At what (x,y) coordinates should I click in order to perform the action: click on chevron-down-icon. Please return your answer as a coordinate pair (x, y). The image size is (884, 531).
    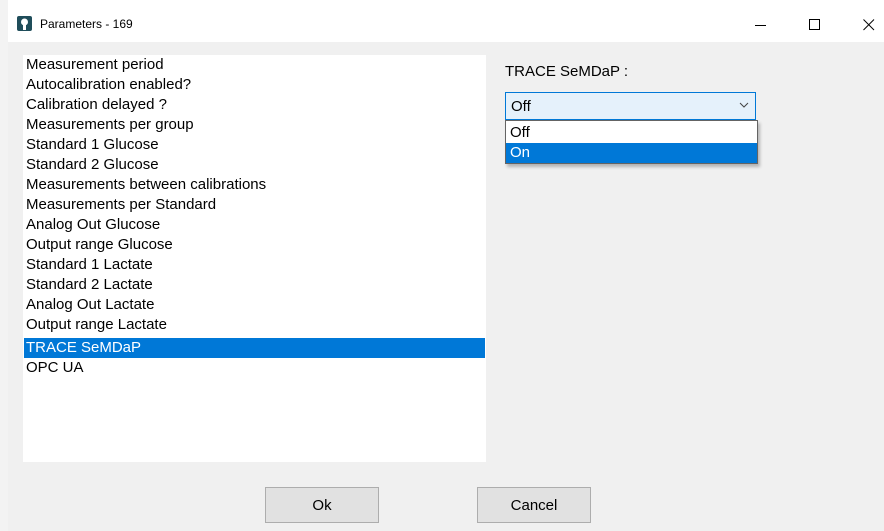
    Looking at the image, I should click on (744, 105).